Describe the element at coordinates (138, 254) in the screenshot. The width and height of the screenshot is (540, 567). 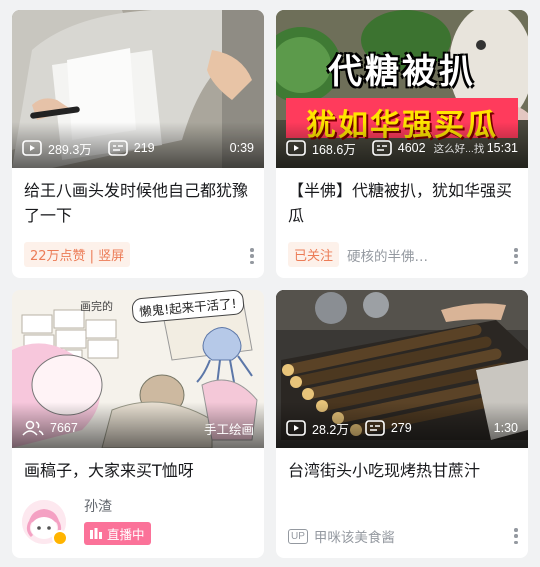
I see `video-meta: 22万点赞 | 竖屏` at that location.